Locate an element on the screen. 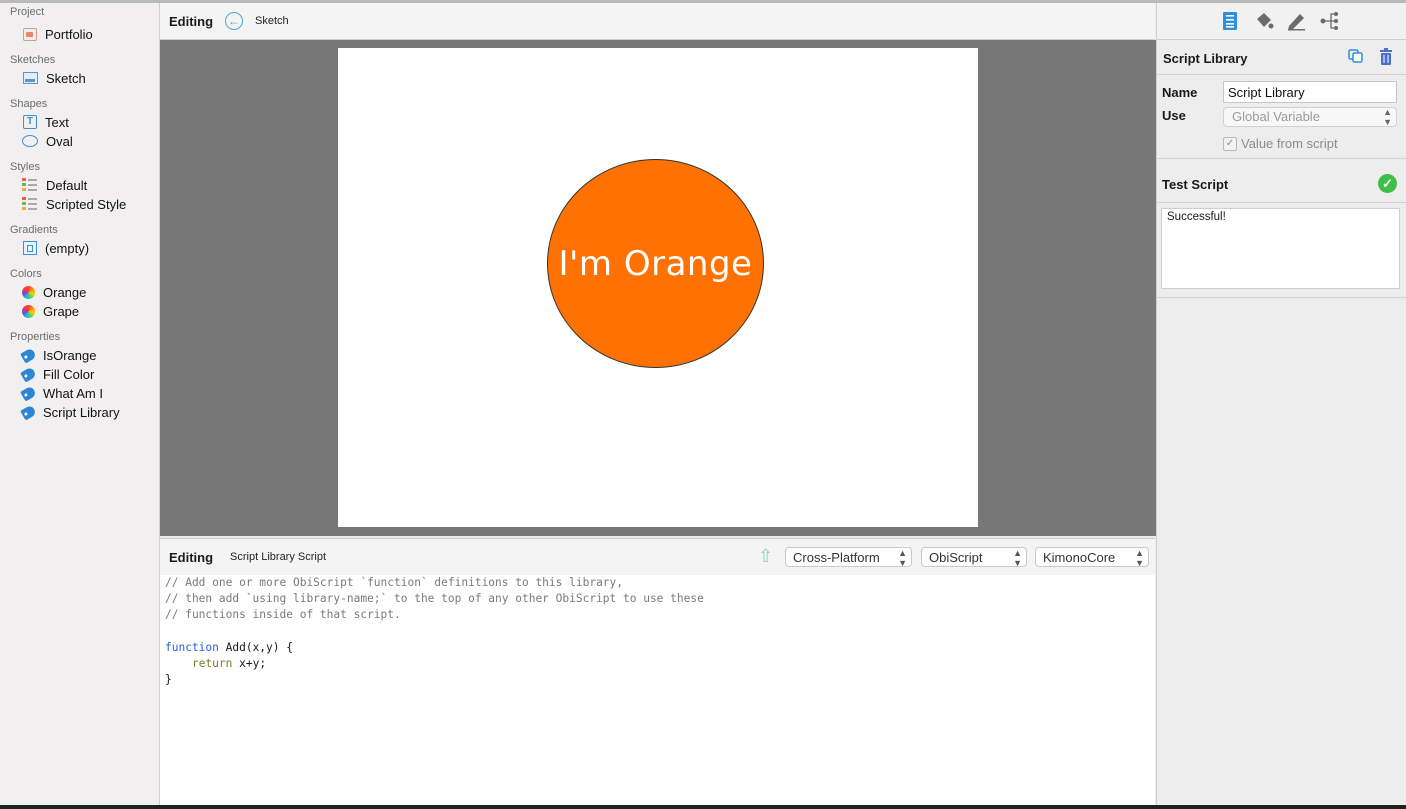 This screenshot has height=809, width=1406. code-line: // functions inside of that script. is located at coordinates (283, 615).